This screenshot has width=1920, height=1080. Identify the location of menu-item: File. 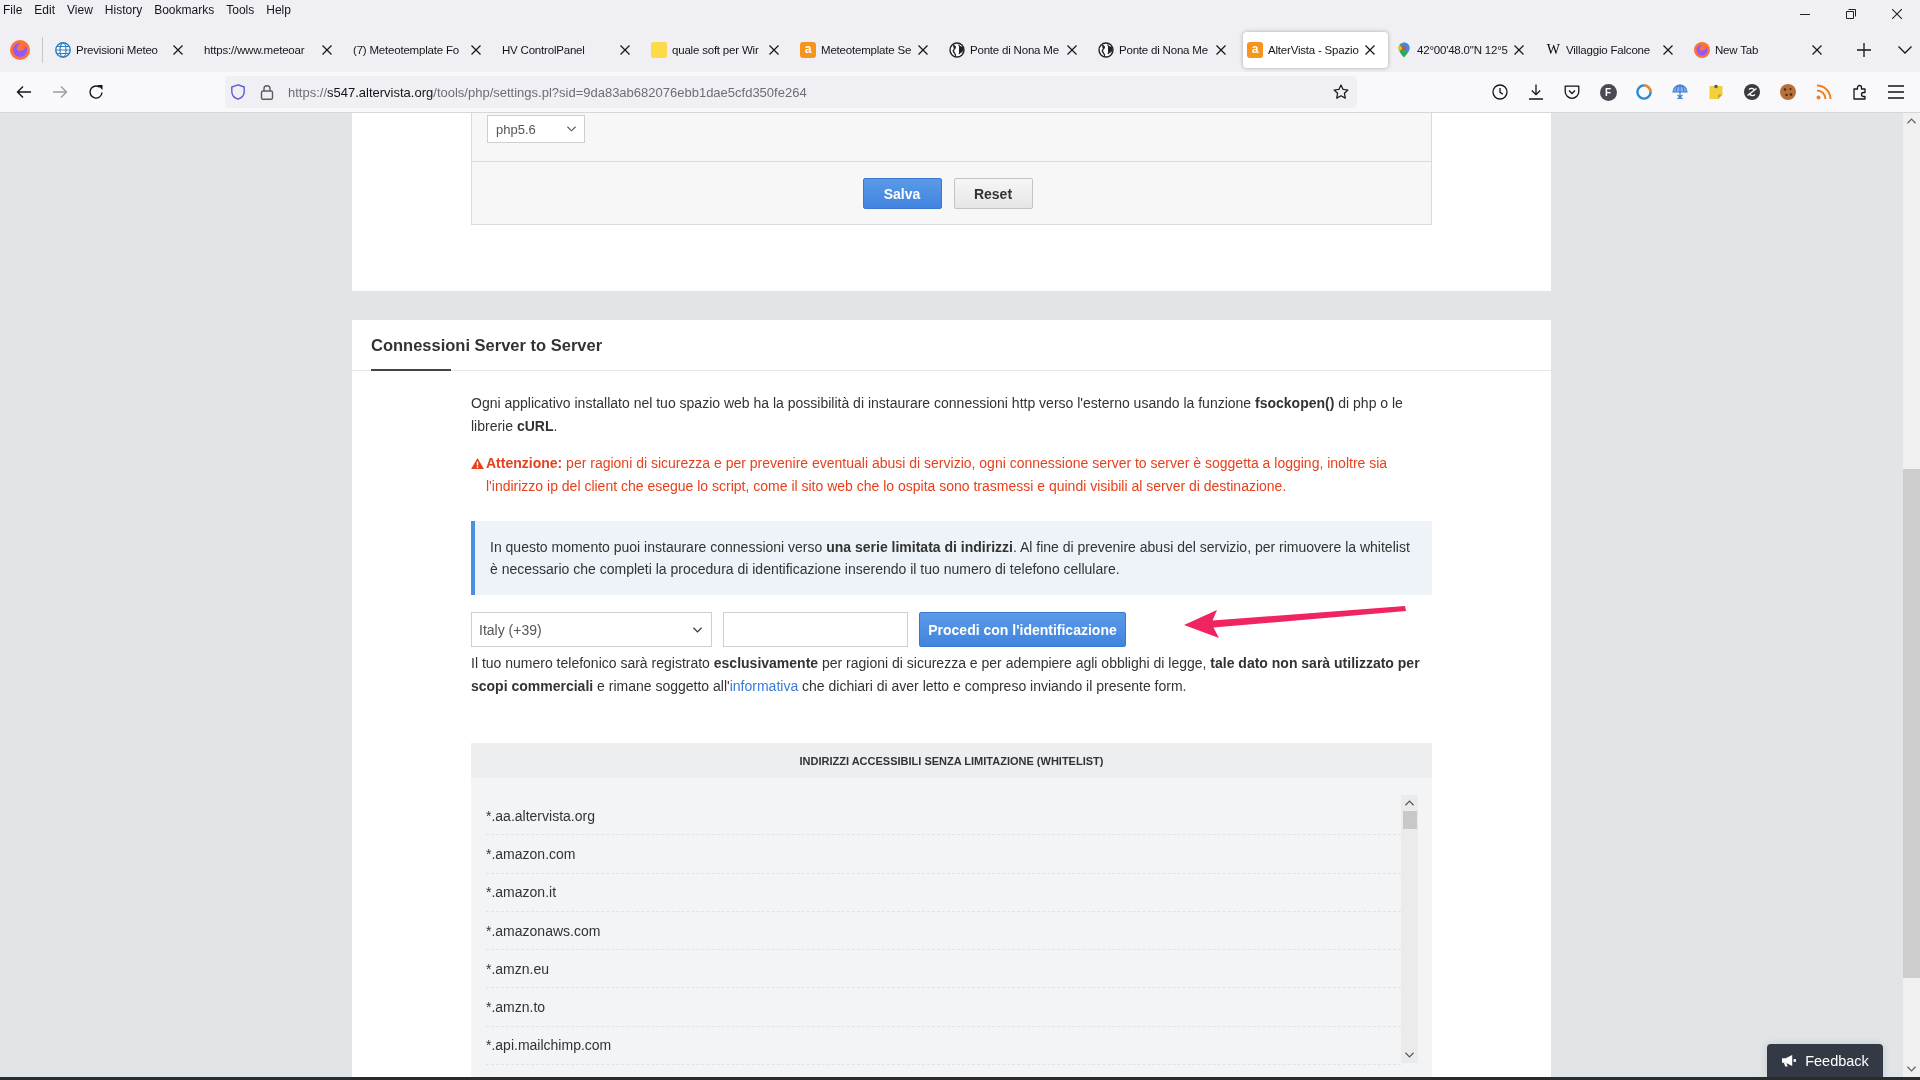
(14, 10).